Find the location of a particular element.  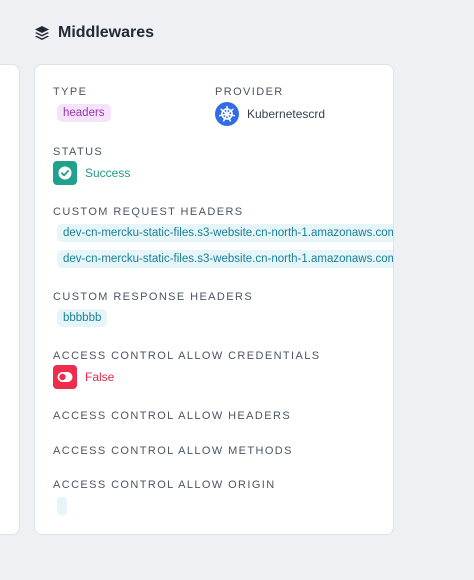

type-label: TYPE is located at coordinates (70, 92).